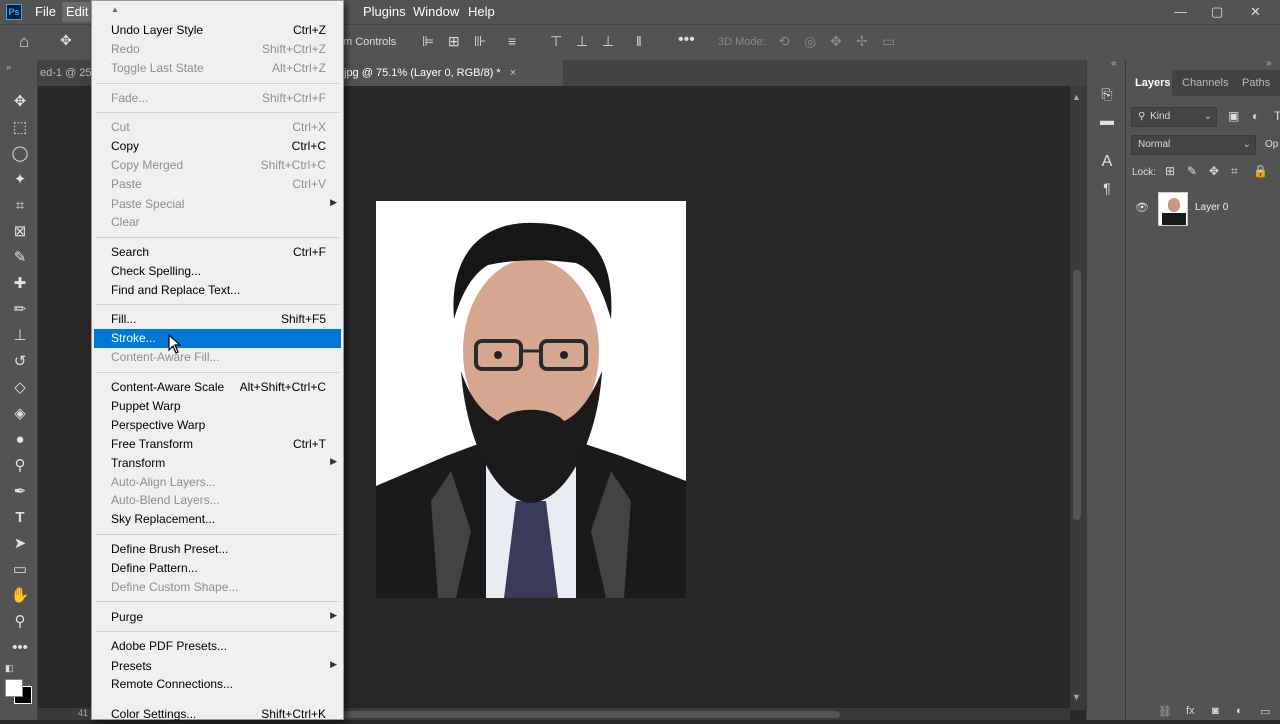 The image size is (1280, 724). Describe the element at coordinates (1076, 97) in the screenshot. I see `scroll-up-icon: ▲` at that location.